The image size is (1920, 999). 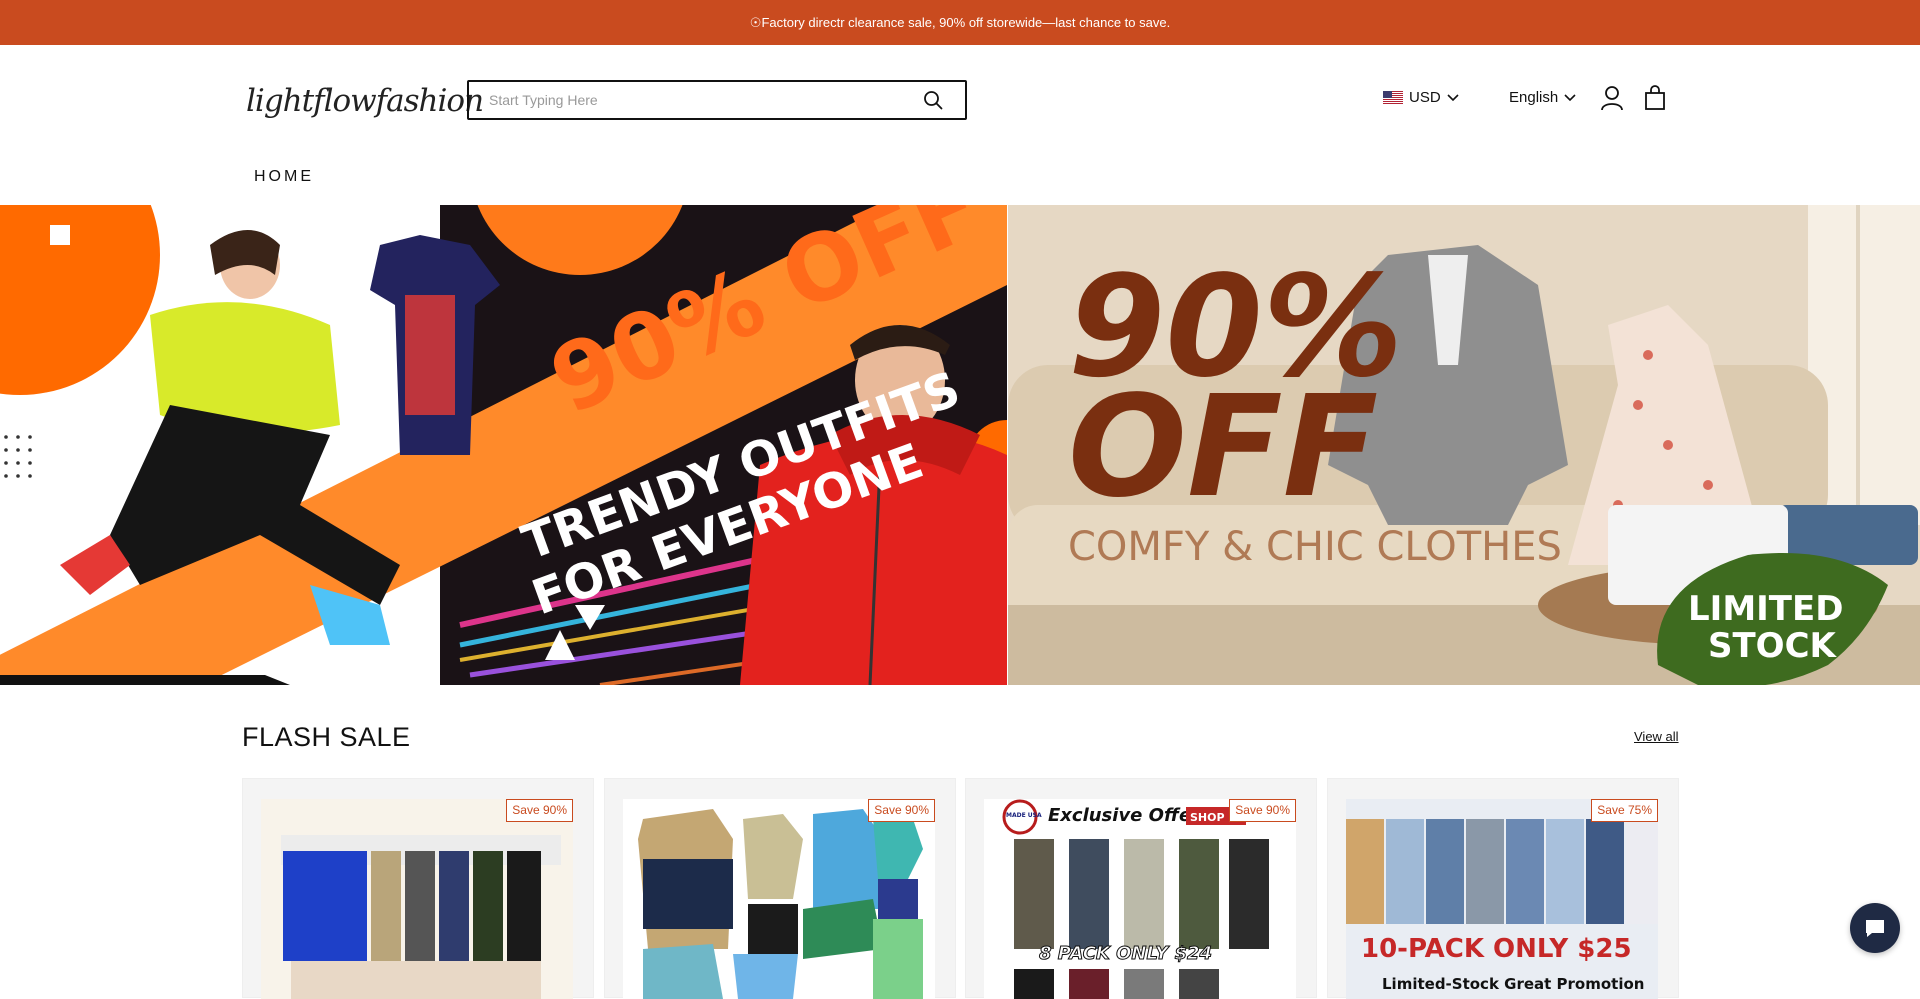 I want to click on save-badge: Save 75%, so click(x=1624, y=810).